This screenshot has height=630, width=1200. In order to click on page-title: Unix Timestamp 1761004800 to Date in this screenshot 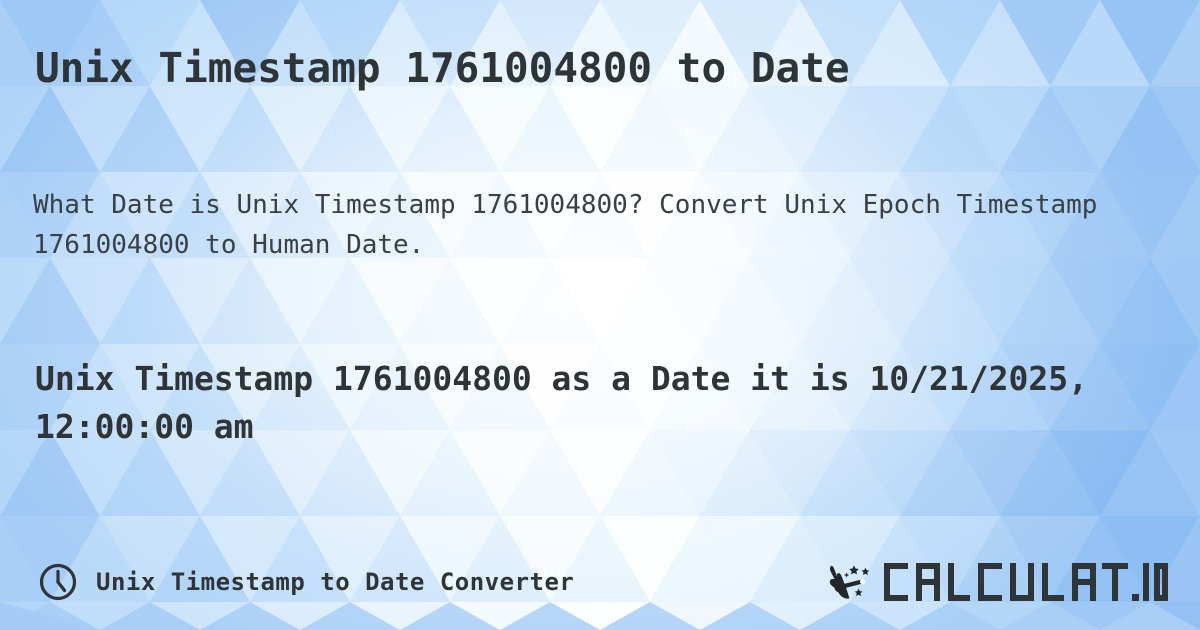, I will do `click(442, 68)`.